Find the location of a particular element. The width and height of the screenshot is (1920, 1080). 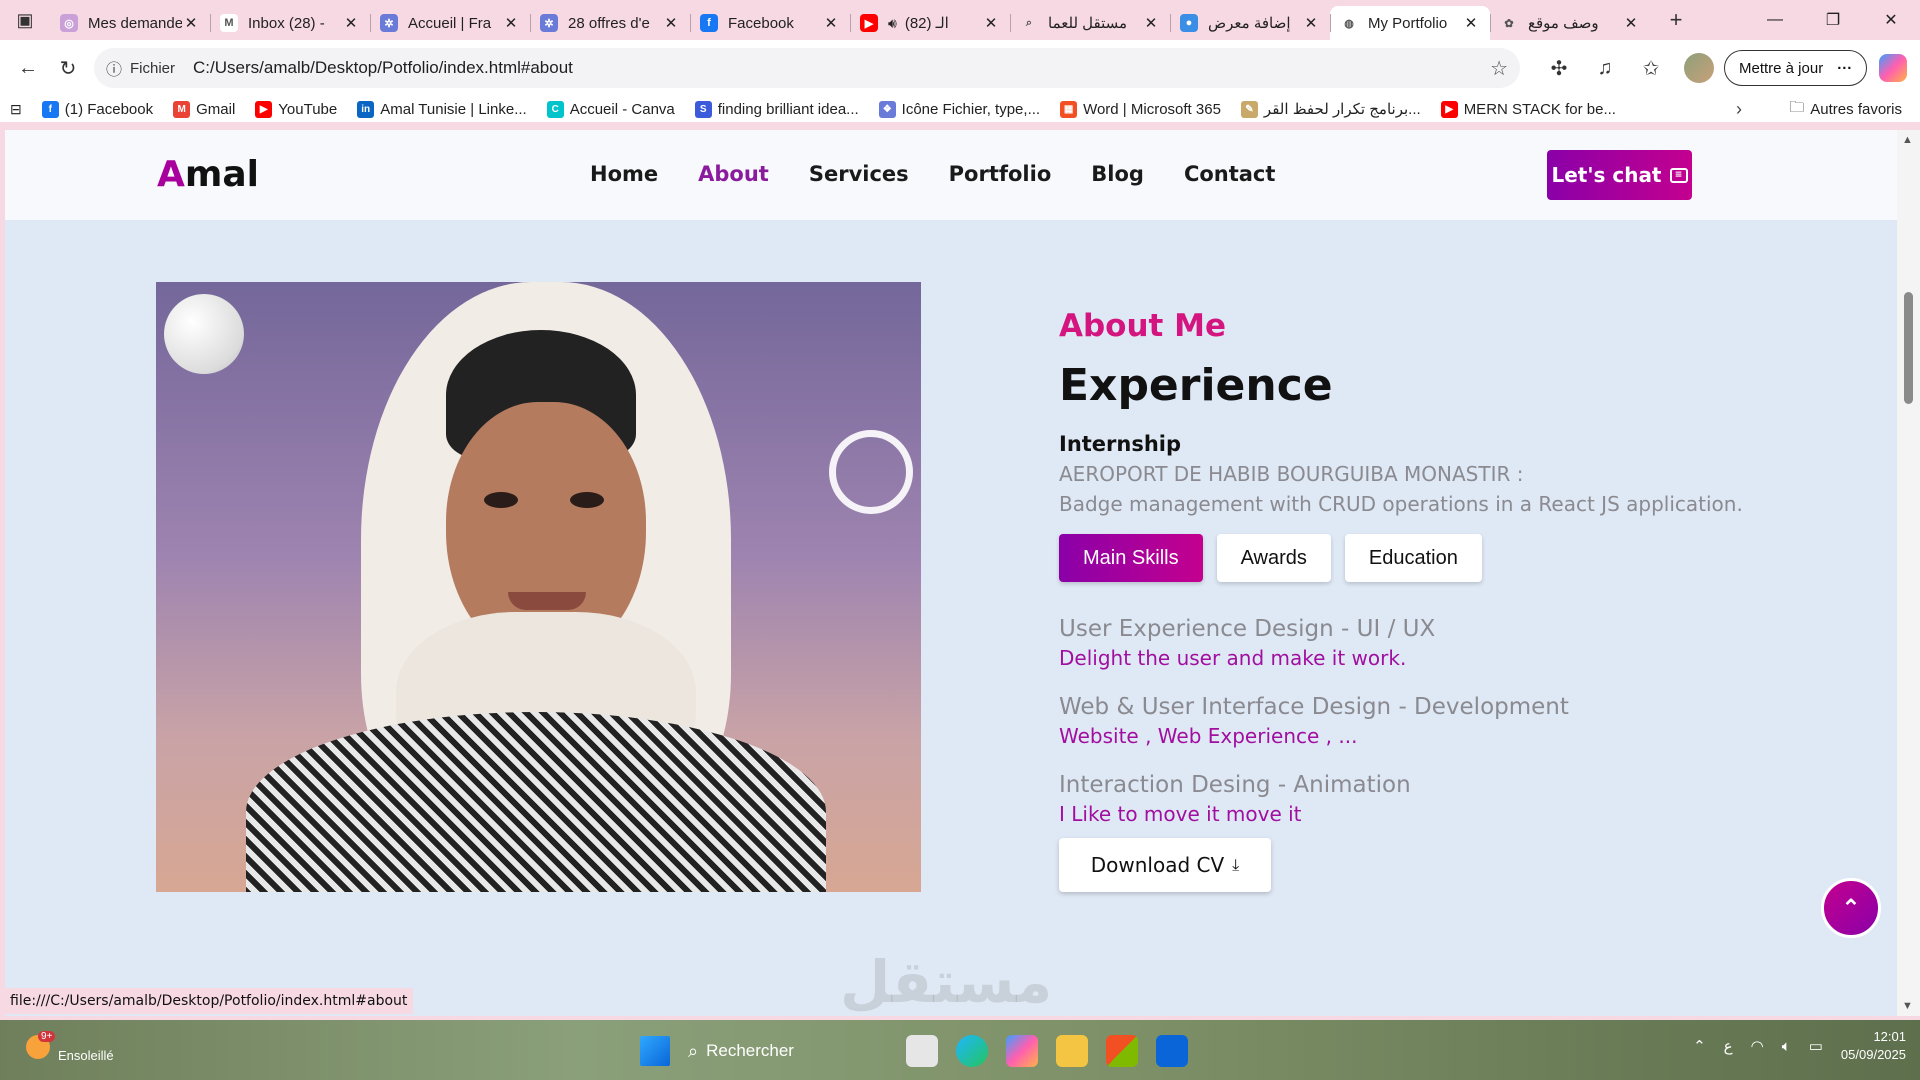

scroll-down-arrow-icon: ▼ is located at coordinates (1907, 1006).